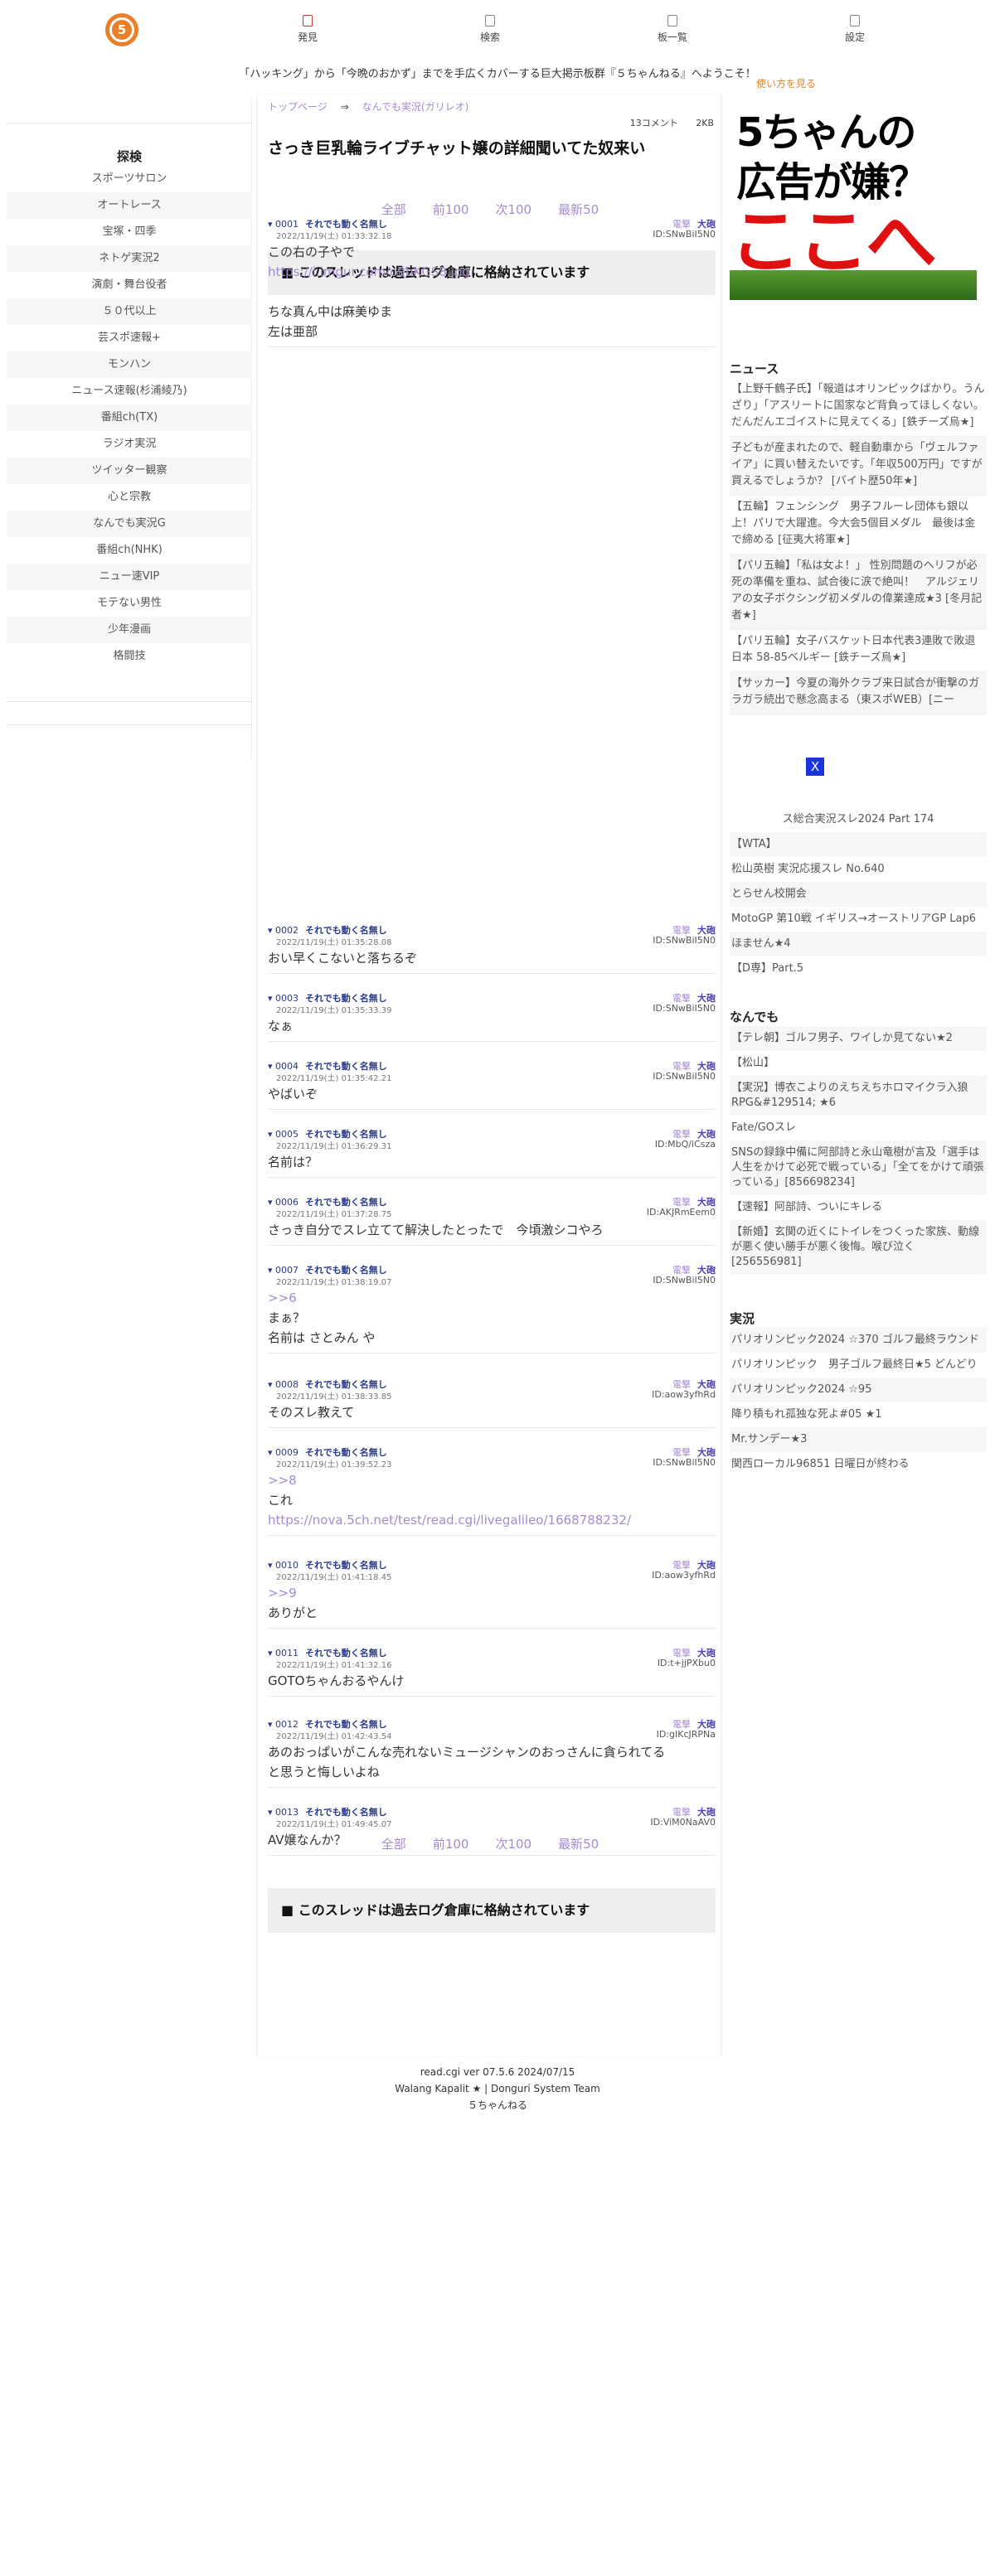  What do you see at coordinates (324, 1772) in the screenshot?
I see `post-text: と思うと悔しいよね` at bounding box center [324, 1772].